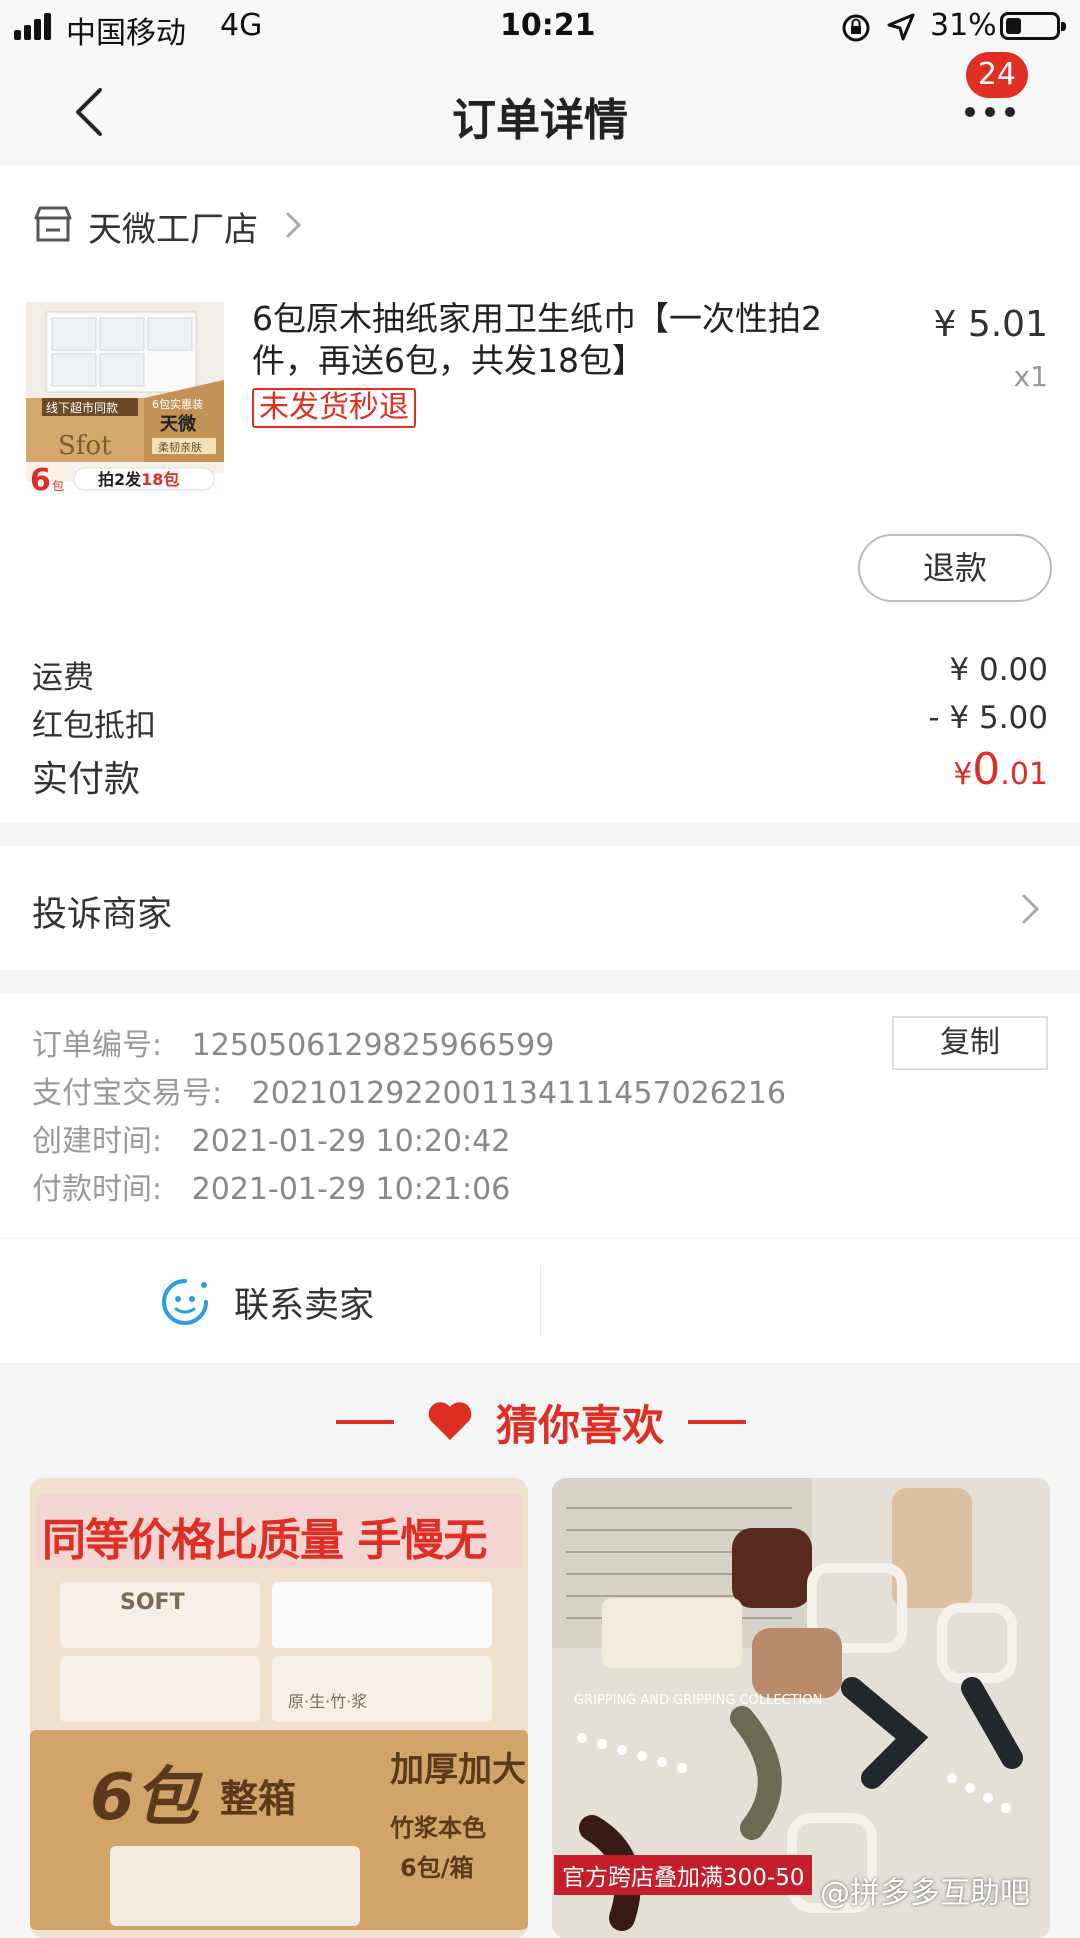 This screenshot has width=1080, height=1938. I want to click on heart-icon, so click(450, 1421).